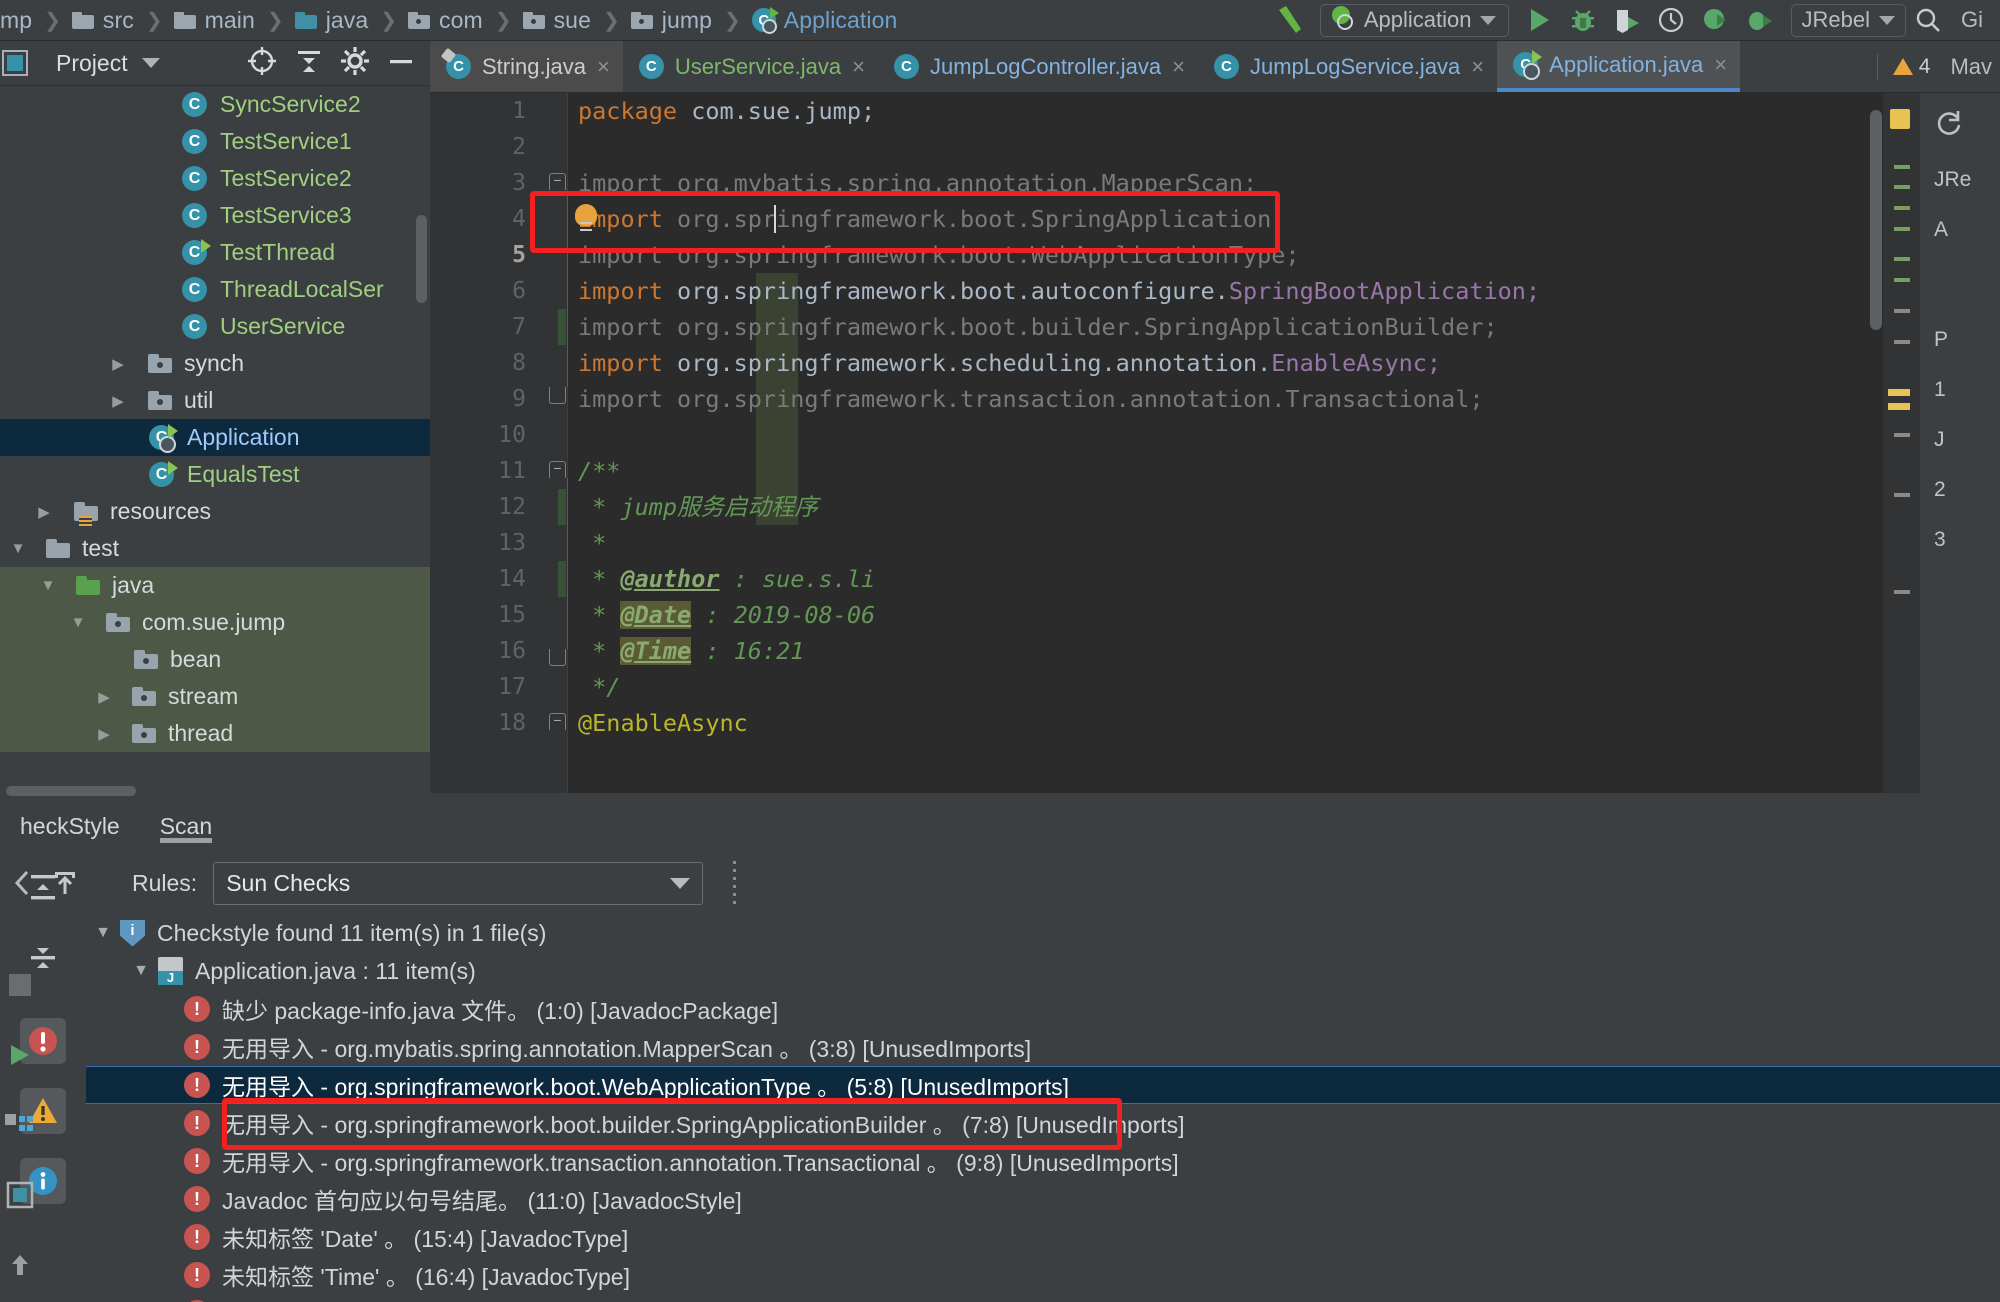 The image size is (2000, 1302). I want to click on upload-icon, so click(20, 1265).